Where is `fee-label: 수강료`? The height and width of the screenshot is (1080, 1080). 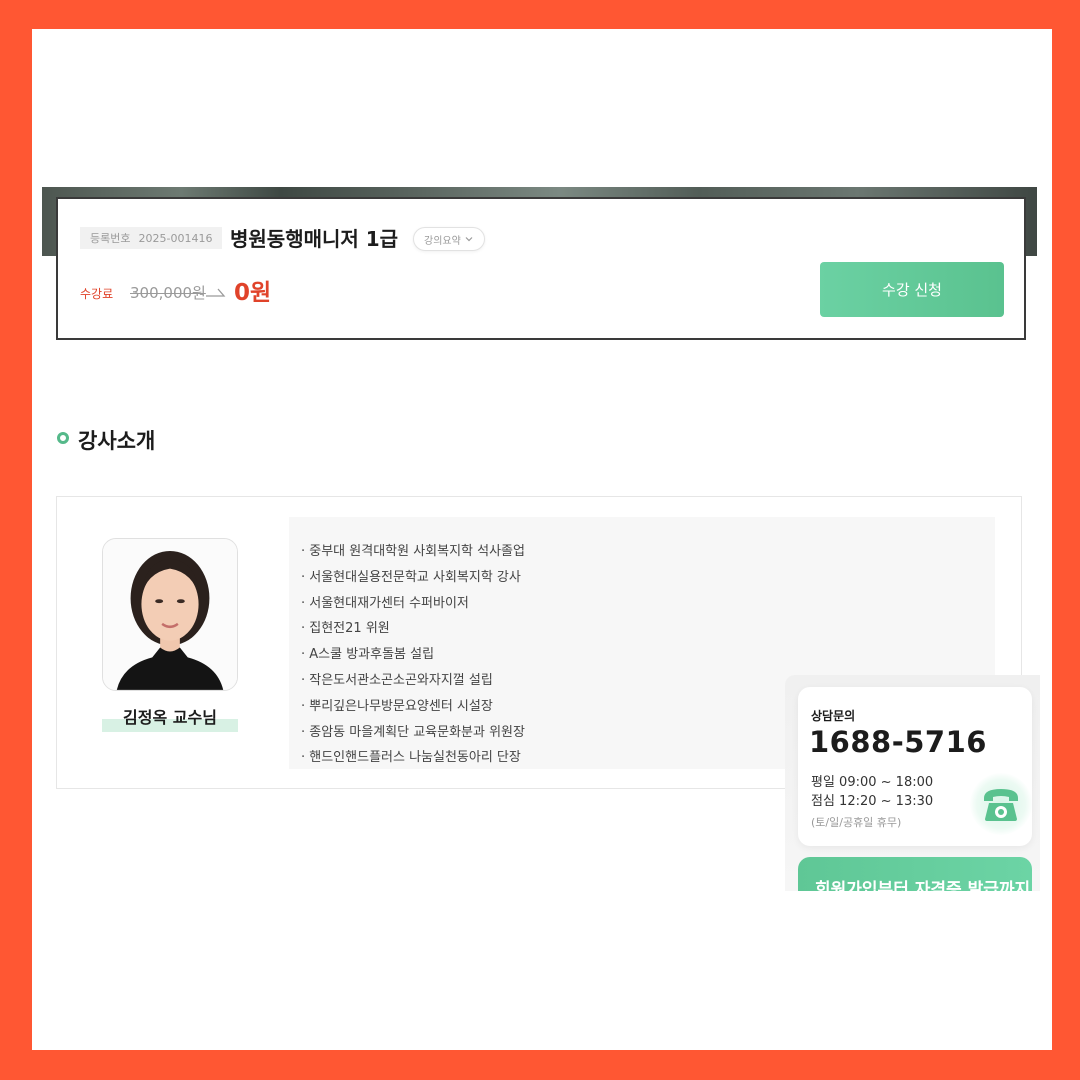 fee-label: 수강료 is located at coordinates (97, 294).